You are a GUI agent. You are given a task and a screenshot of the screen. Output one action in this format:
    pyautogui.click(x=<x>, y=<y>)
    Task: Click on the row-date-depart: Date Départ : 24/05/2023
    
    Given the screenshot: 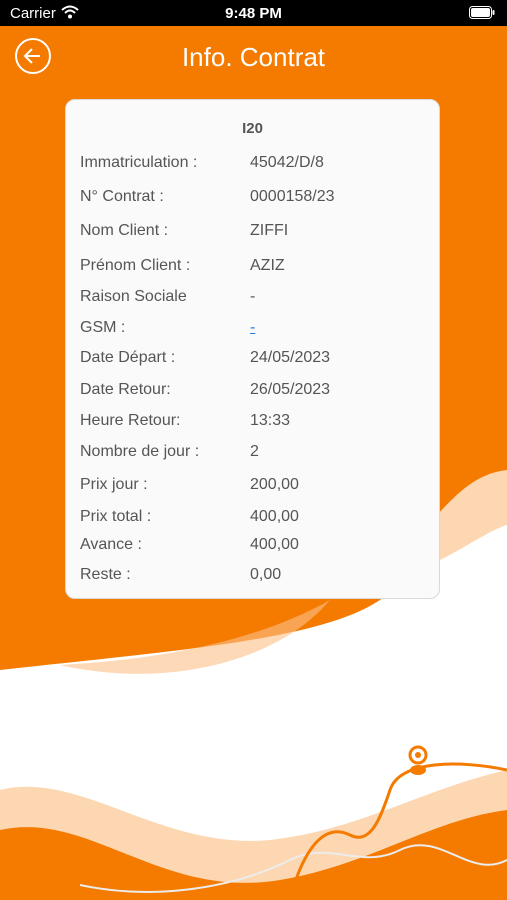 What is the action you would take?
    pyautogui.click(x=254, y=360)
    